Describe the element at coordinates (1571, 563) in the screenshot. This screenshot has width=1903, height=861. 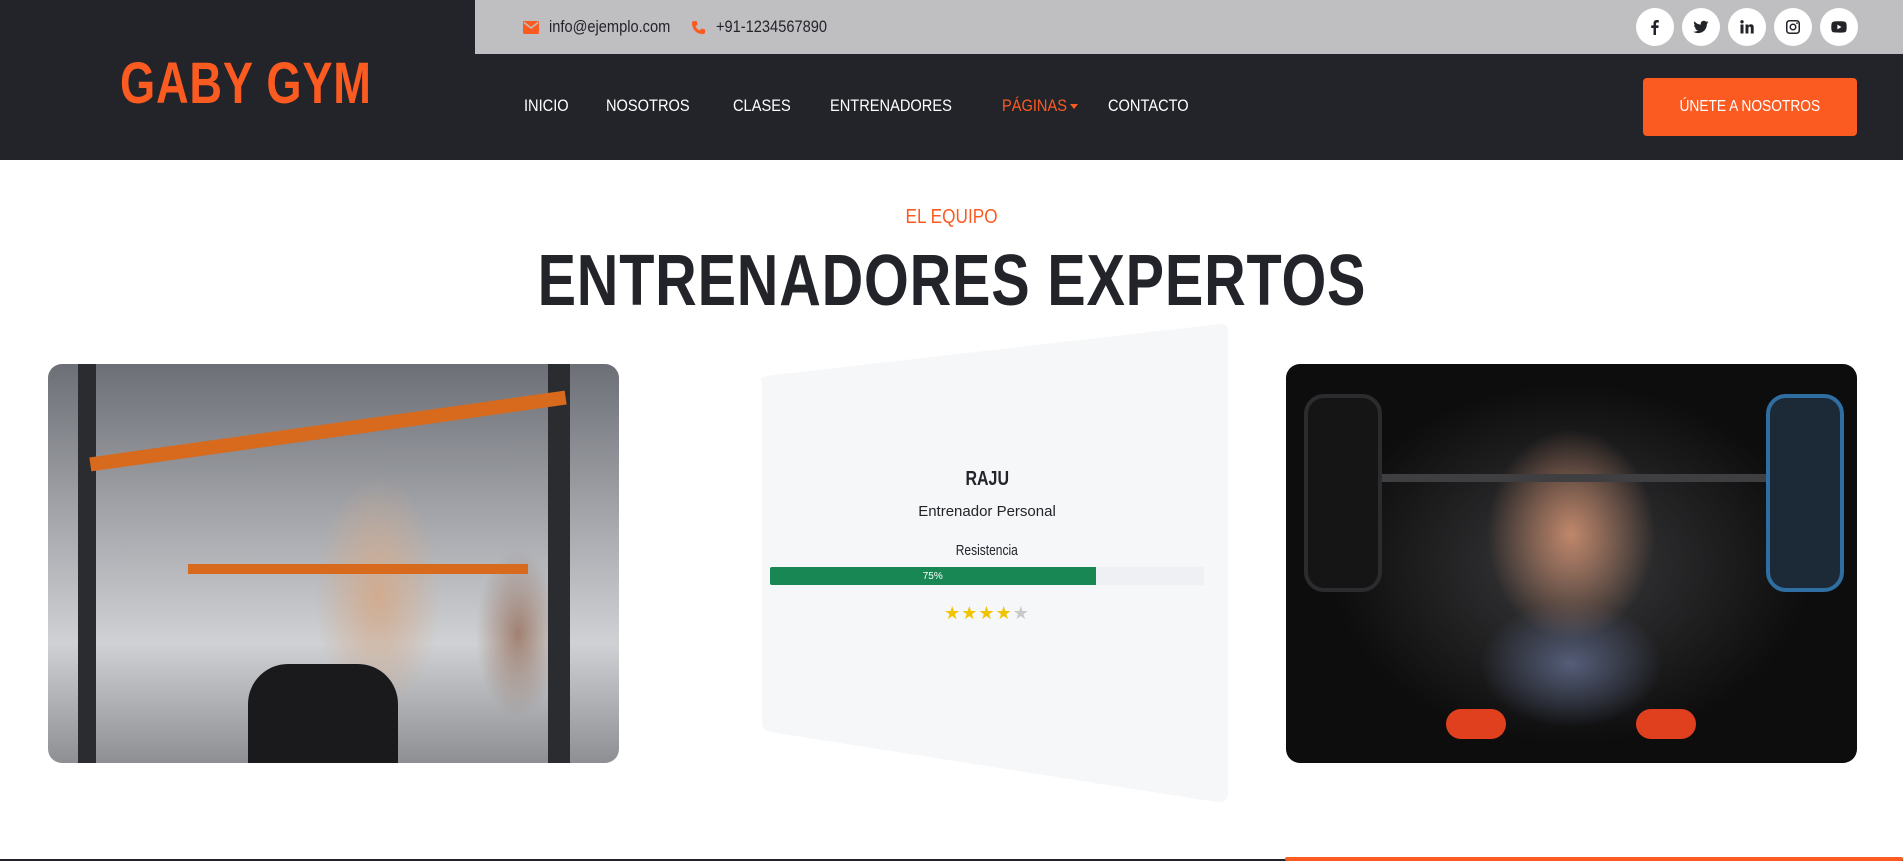
I see `trainer-photo-squat` at that location.